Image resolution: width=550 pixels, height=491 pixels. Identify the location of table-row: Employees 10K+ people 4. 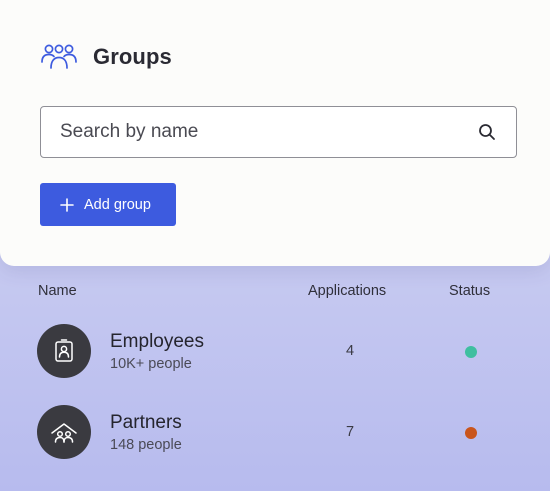
(275, 352).